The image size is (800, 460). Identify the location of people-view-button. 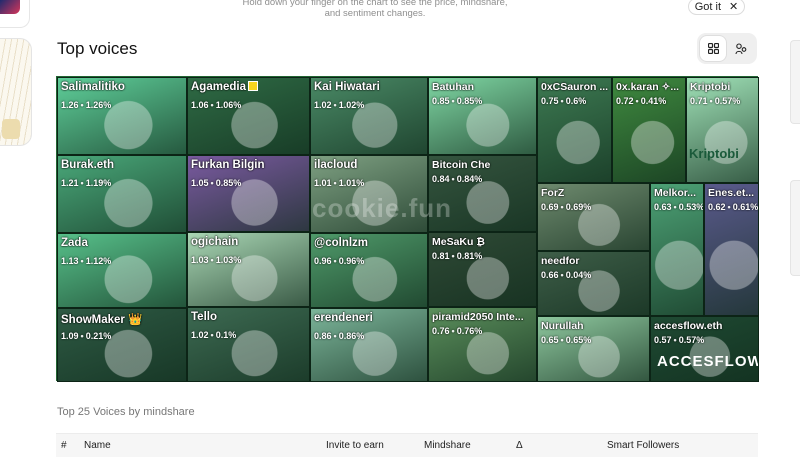
(741, 48).